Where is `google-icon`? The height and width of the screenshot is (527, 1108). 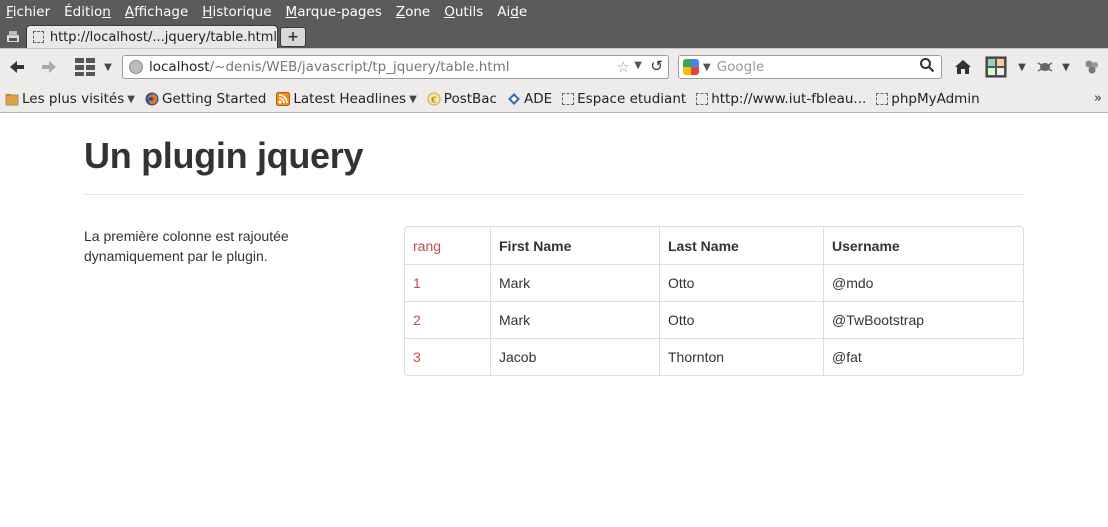 google-icon is located at coordinates (691, 67).